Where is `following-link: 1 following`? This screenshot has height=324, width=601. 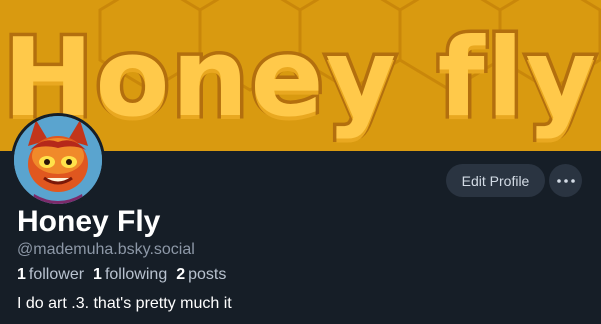 following-link: 1 following is located at coordinates (130, 275).